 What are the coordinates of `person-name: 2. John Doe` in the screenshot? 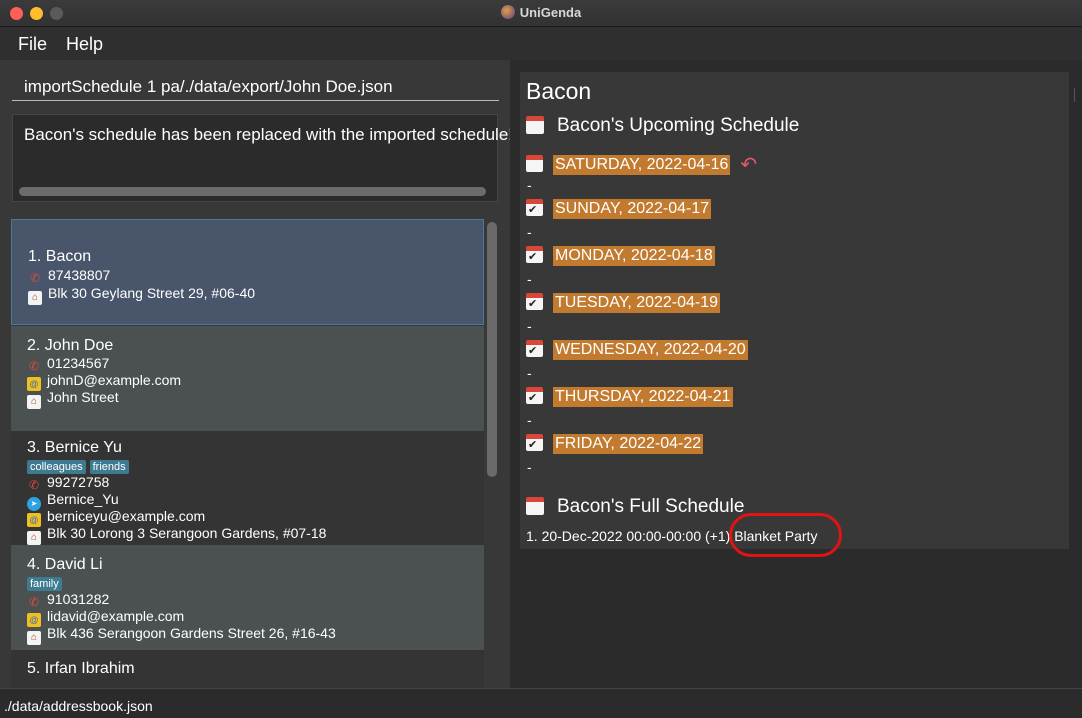 It's located at (70, 345).